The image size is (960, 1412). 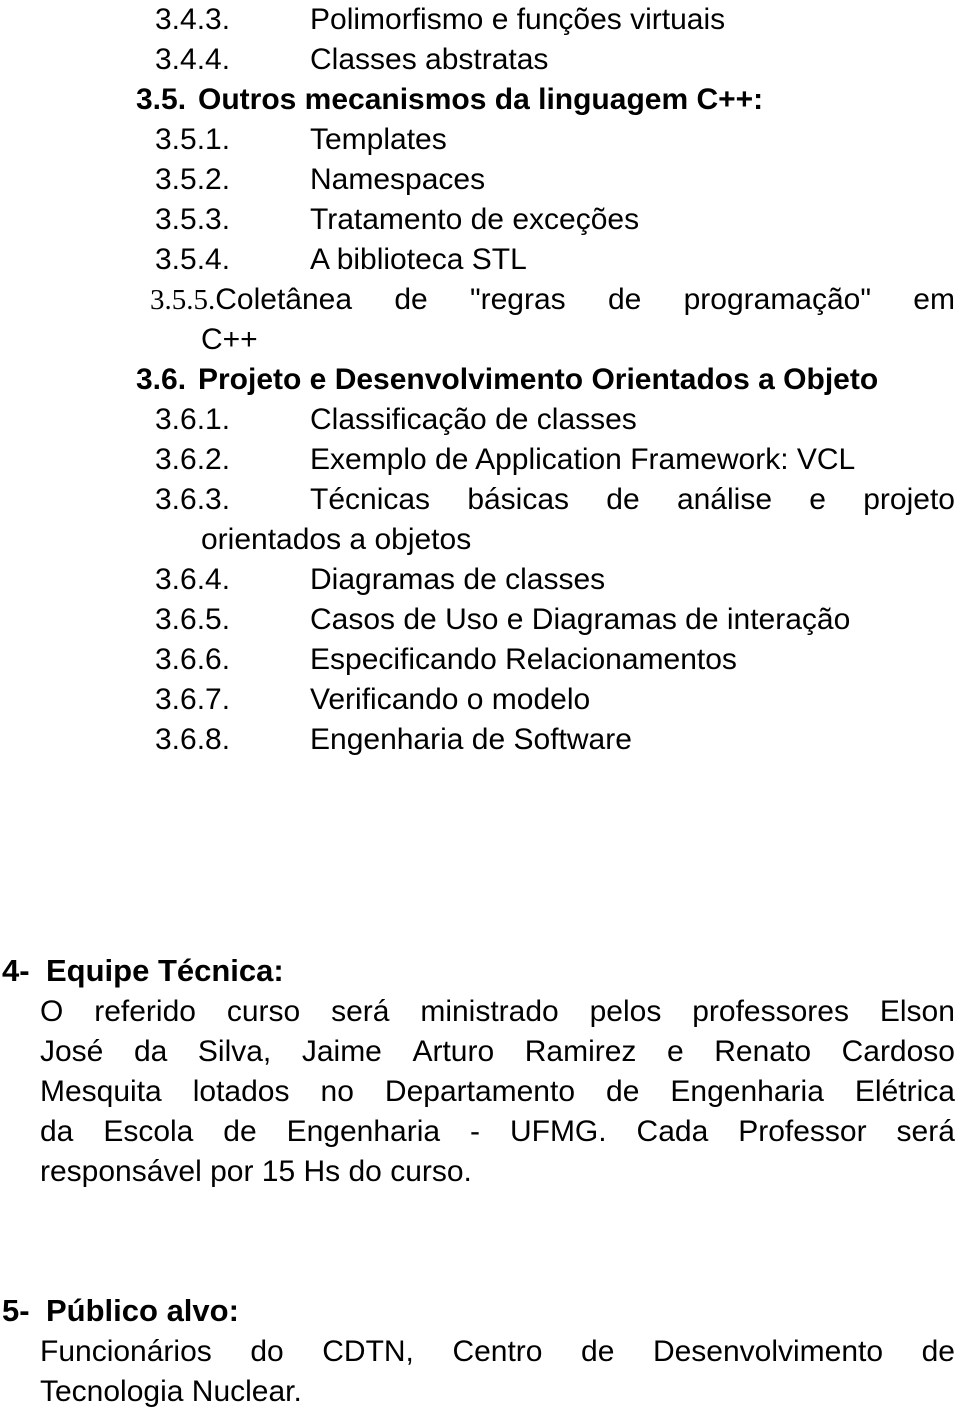 I want to click on text-word: lotados, so click(x=241, y=1091).